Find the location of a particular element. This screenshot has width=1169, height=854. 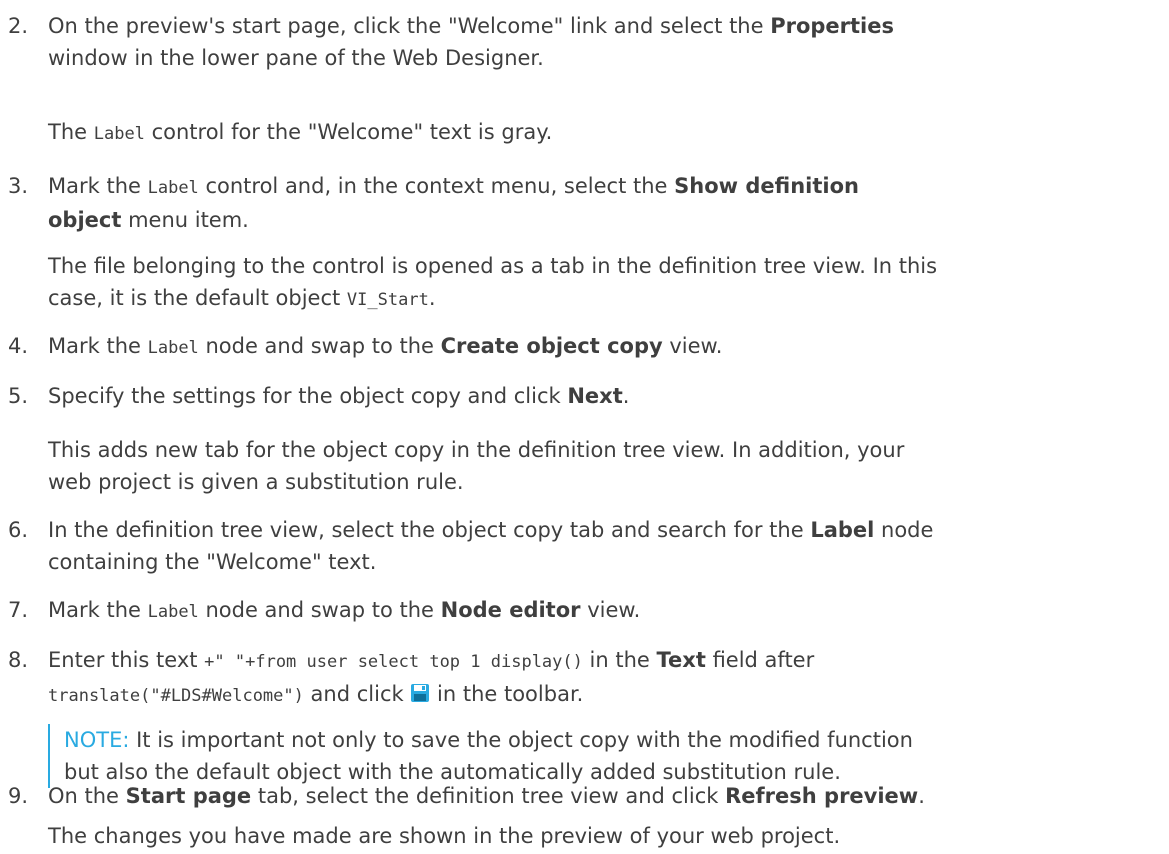

step-text-part: node is located at coordinates (904, 530).